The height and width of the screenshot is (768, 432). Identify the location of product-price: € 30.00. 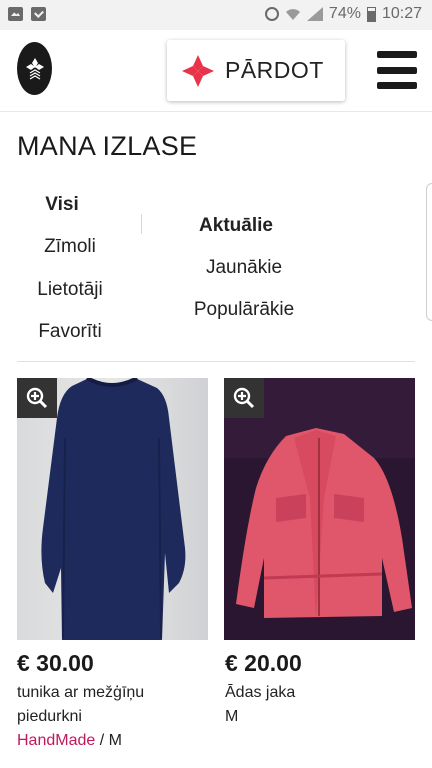
(55, 663).